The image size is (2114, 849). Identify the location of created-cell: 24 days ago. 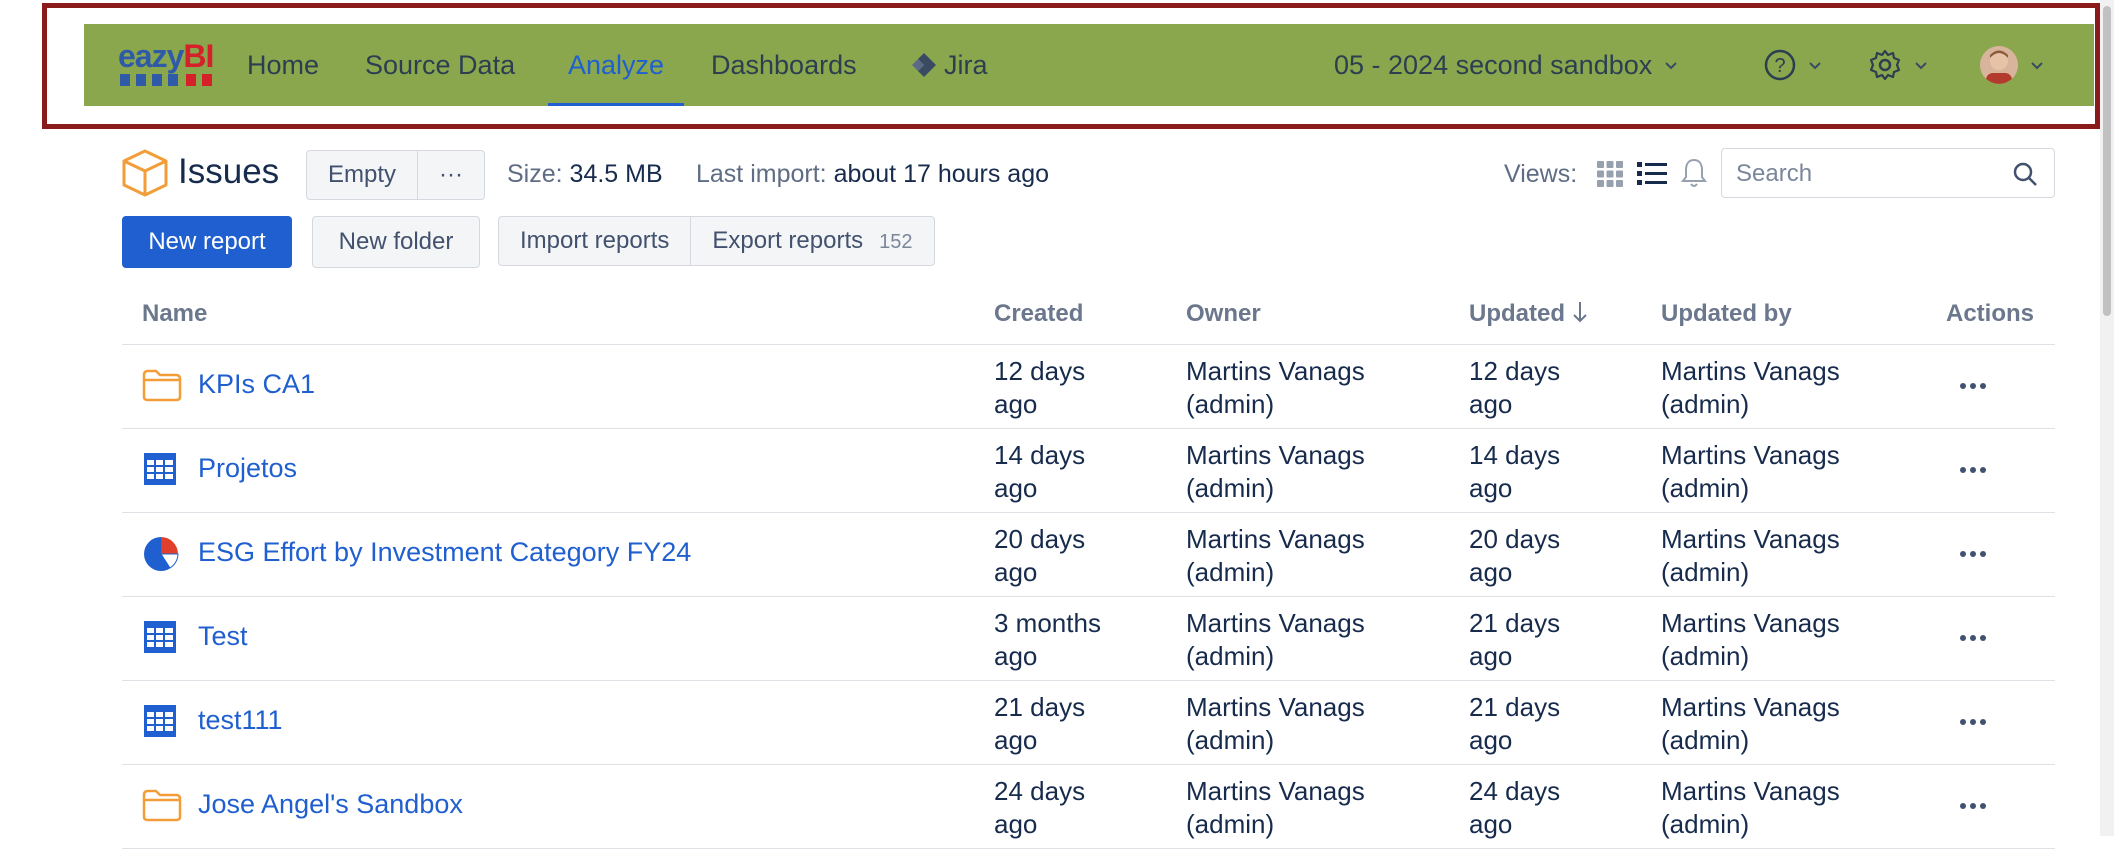
(1040, 807).